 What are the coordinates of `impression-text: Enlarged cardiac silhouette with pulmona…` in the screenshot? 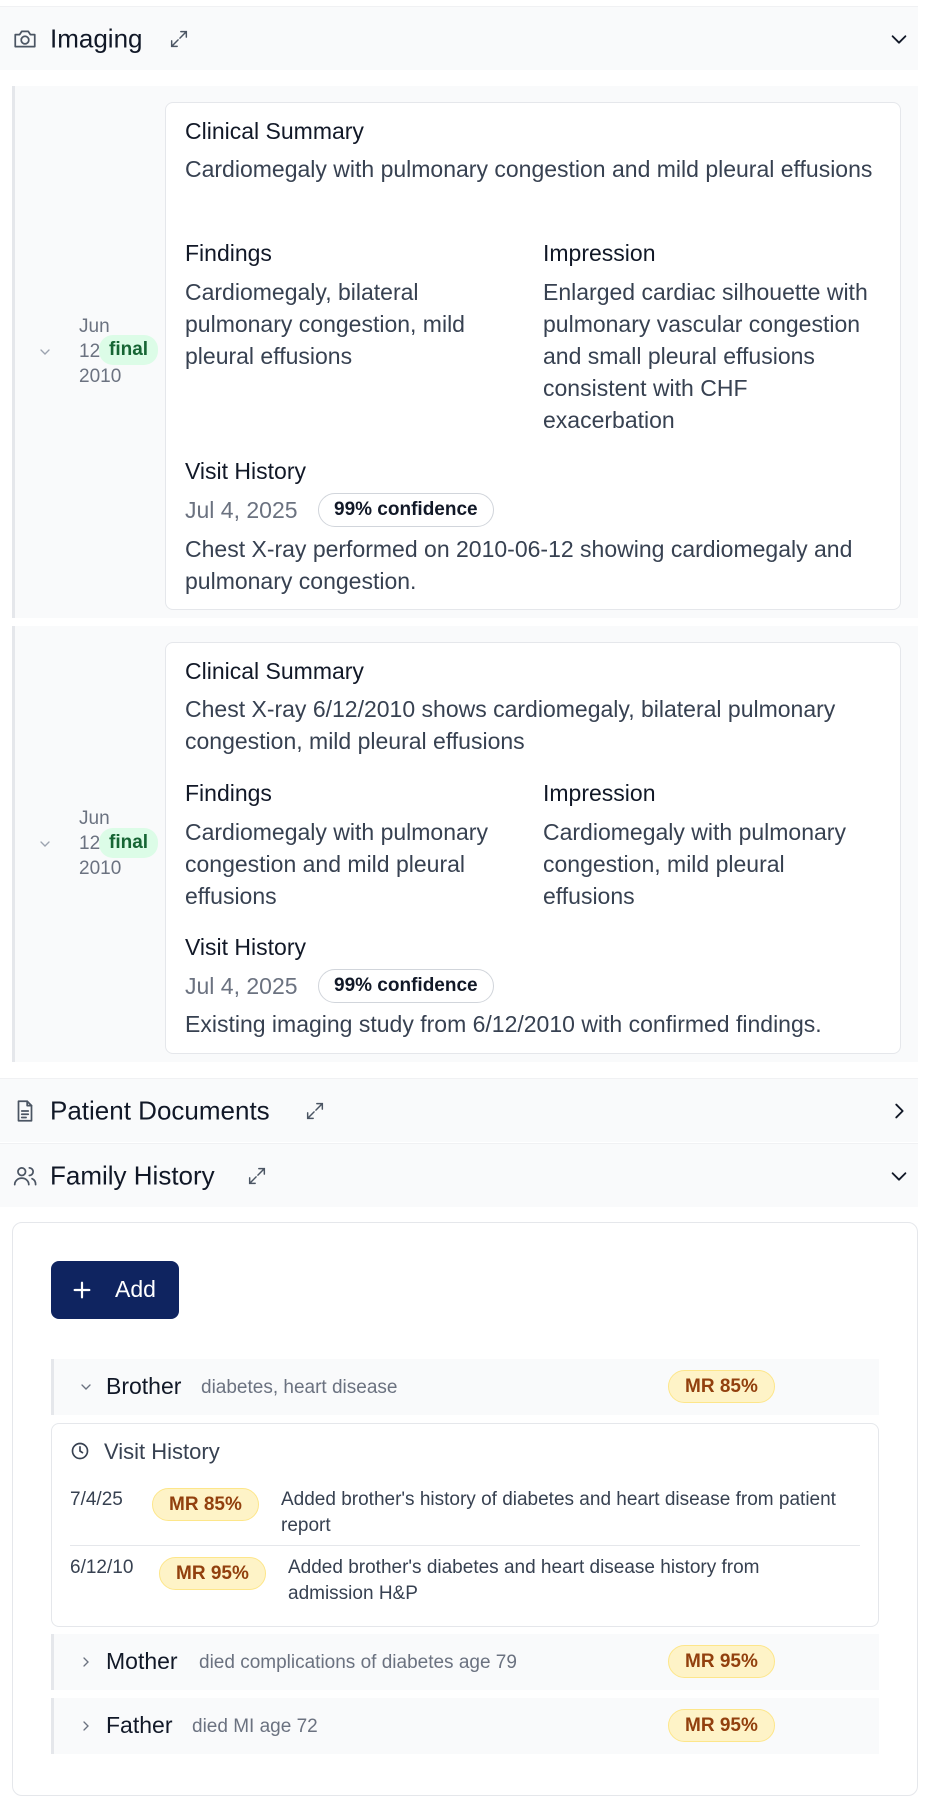 It's located at (705, 356).